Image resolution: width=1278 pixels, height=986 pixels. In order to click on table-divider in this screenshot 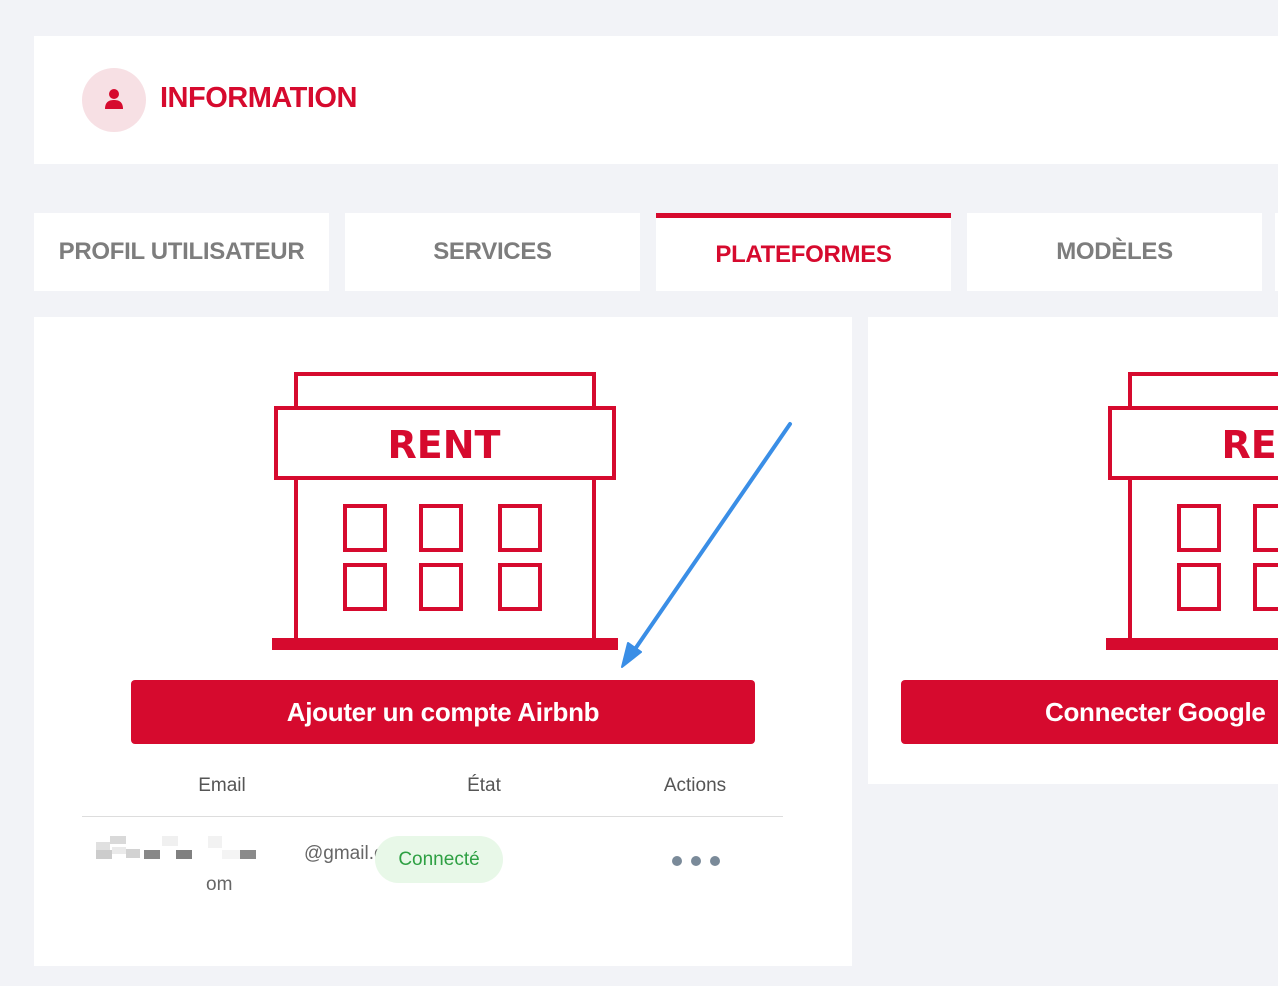, I will do `click(432, 816)`.